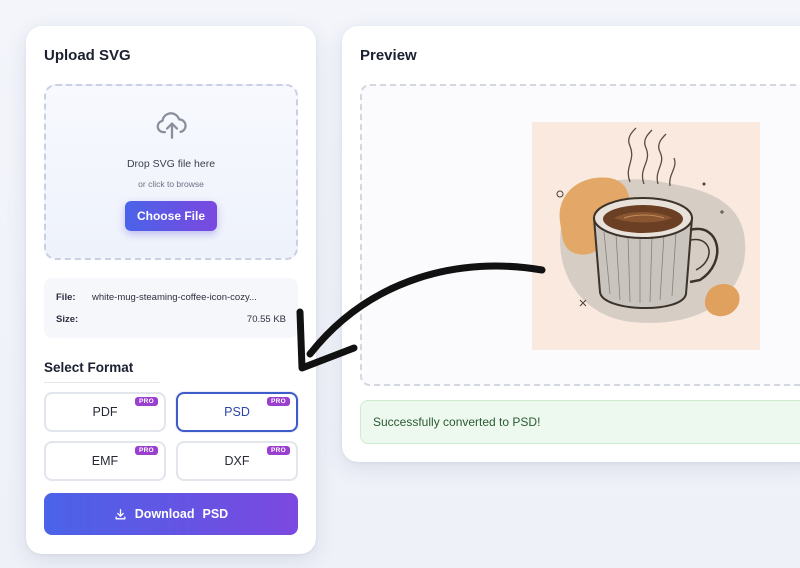  I want to click on coffee-mug-illustration, so click(646, 236).